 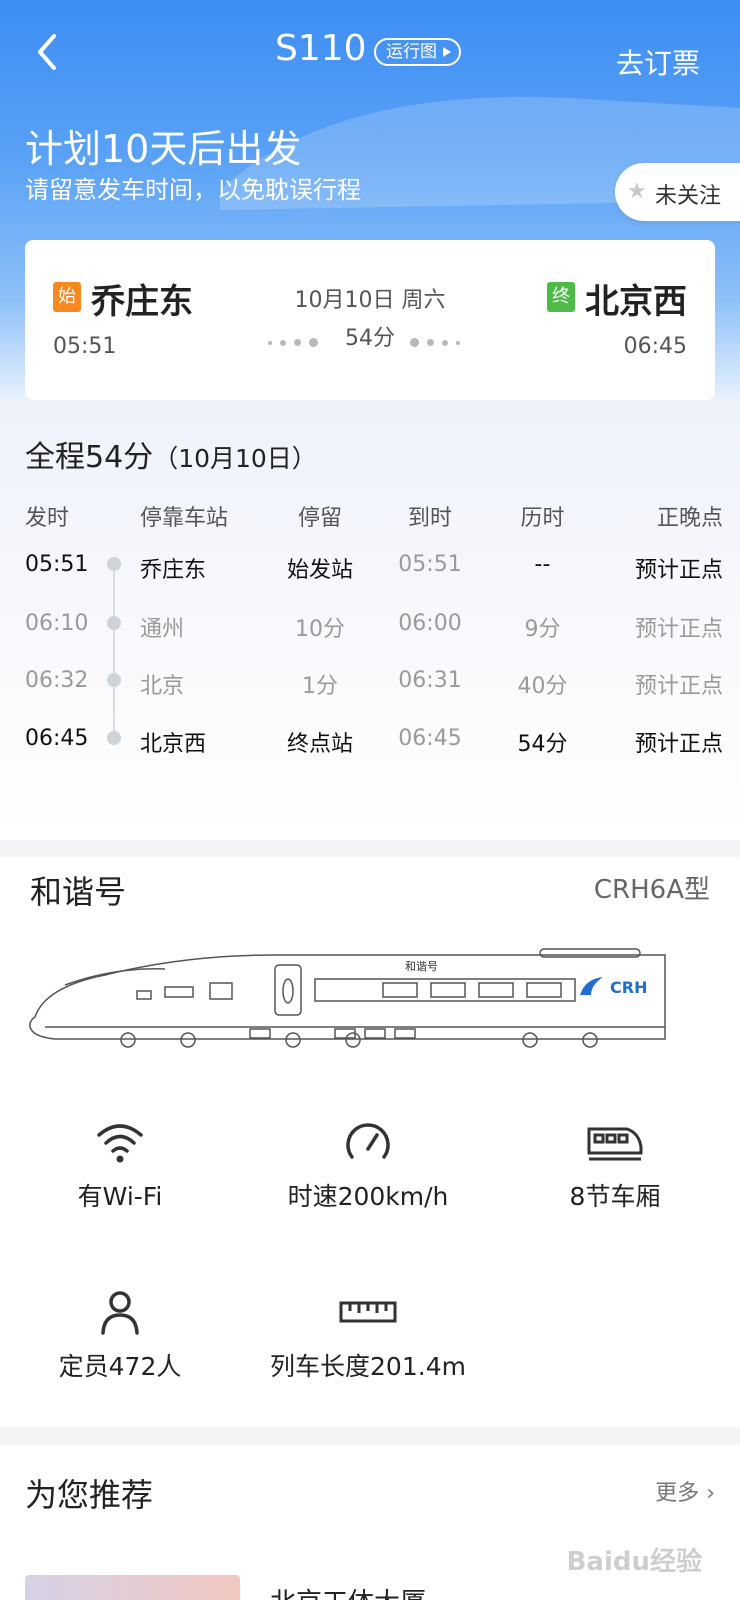 I want to click on train-series-name: 和谐号, so click(x=78, y=892).